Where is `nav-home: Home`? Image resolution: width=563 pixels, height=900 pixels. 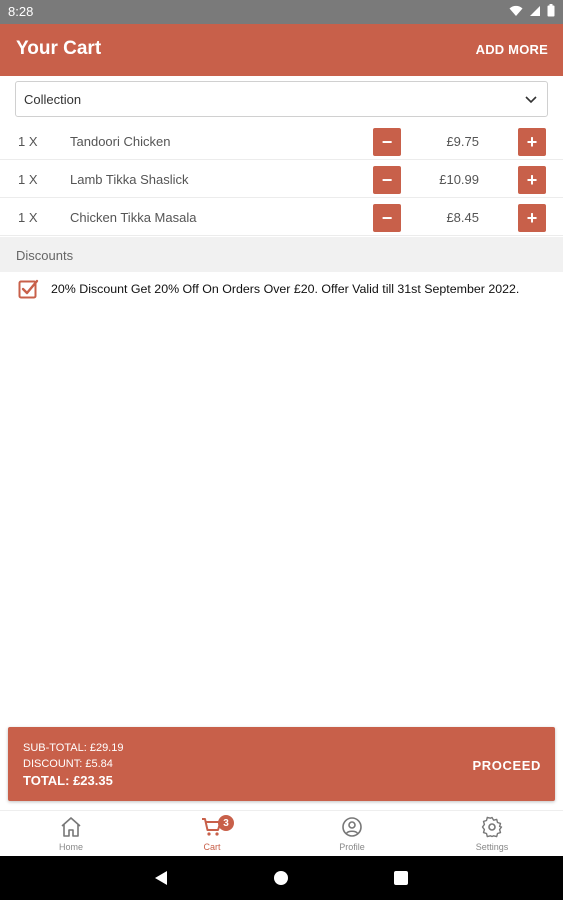 nav-home: Home is located at coordinates (71, 836).